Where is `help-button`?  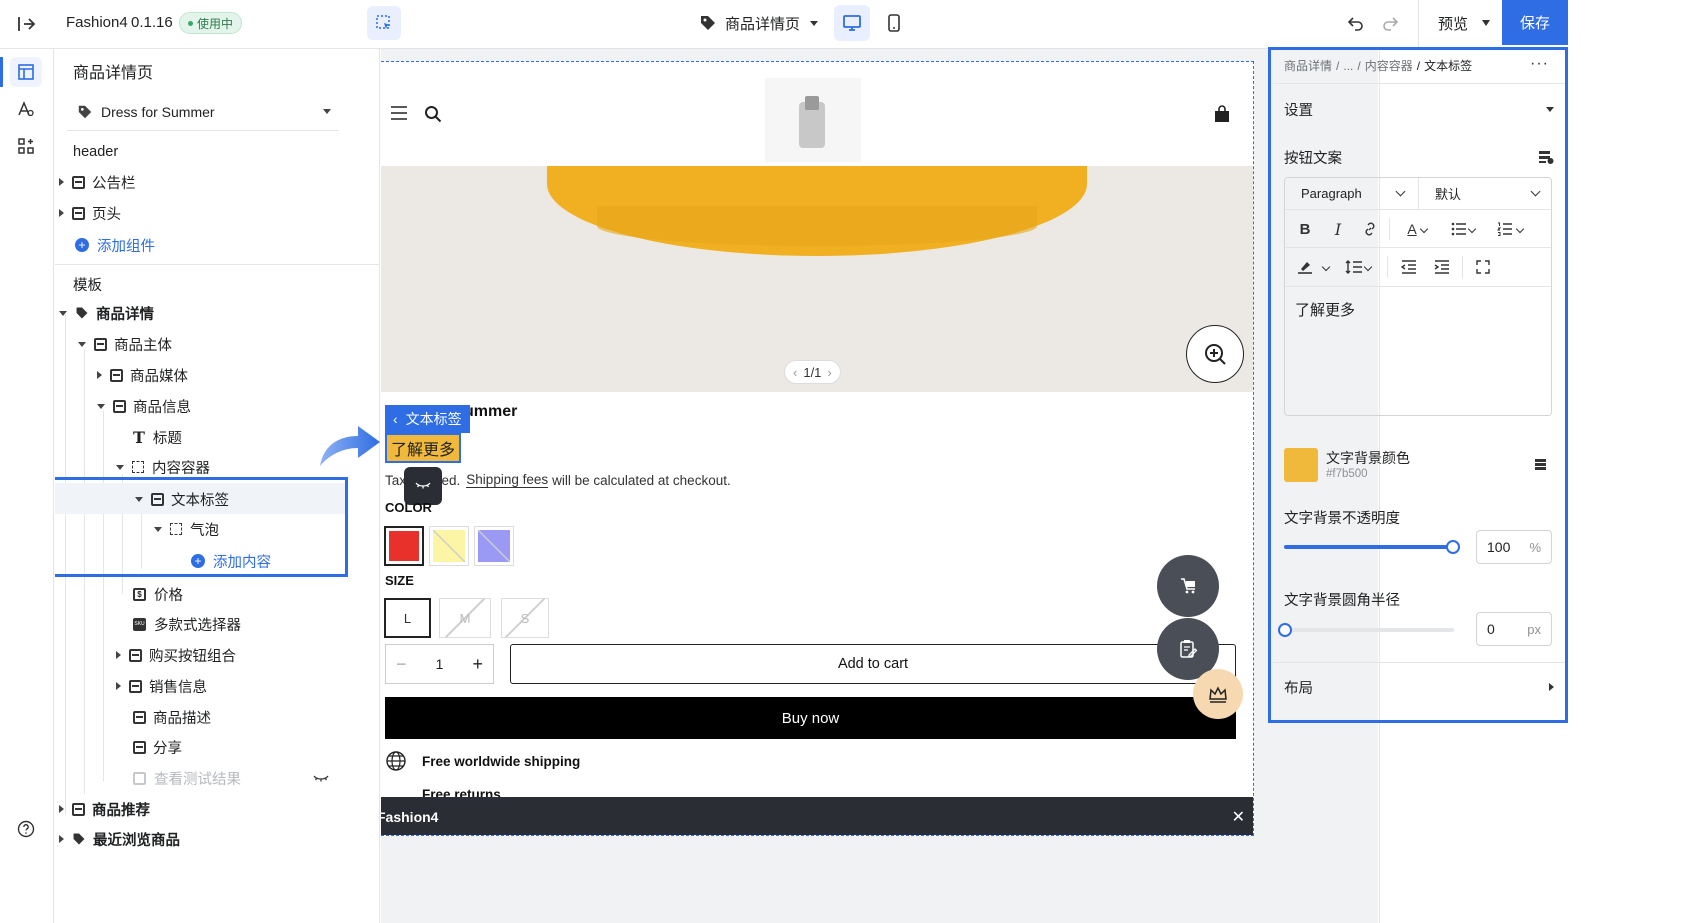 help-button is located at coordinates (26, 829).